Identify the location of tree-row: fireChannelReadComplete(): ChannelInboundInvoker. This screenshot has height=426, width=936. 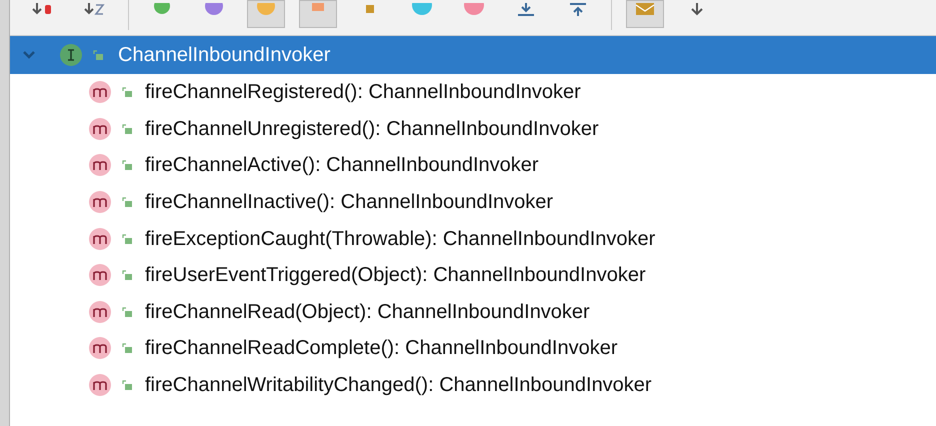
(473, 348).